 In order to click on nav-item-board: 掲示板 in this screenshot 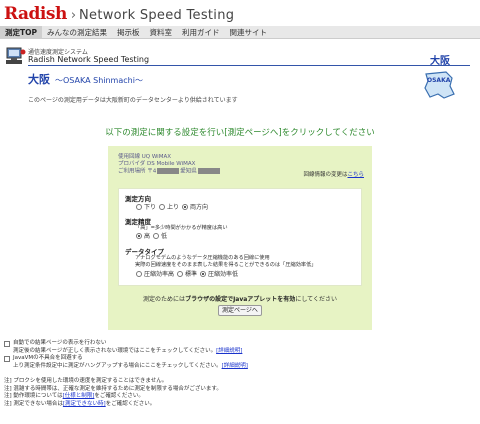, I will do `click(128, 32)`.